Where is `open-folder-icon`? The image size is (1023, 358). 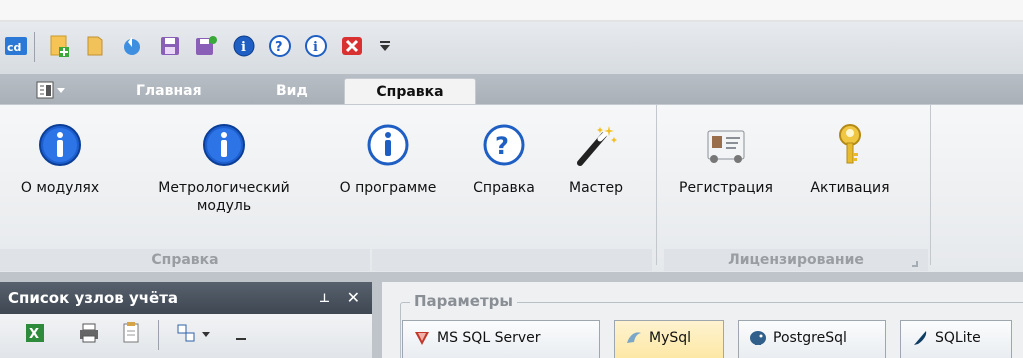 open-folder-icon is located at coordinates (96, 46).